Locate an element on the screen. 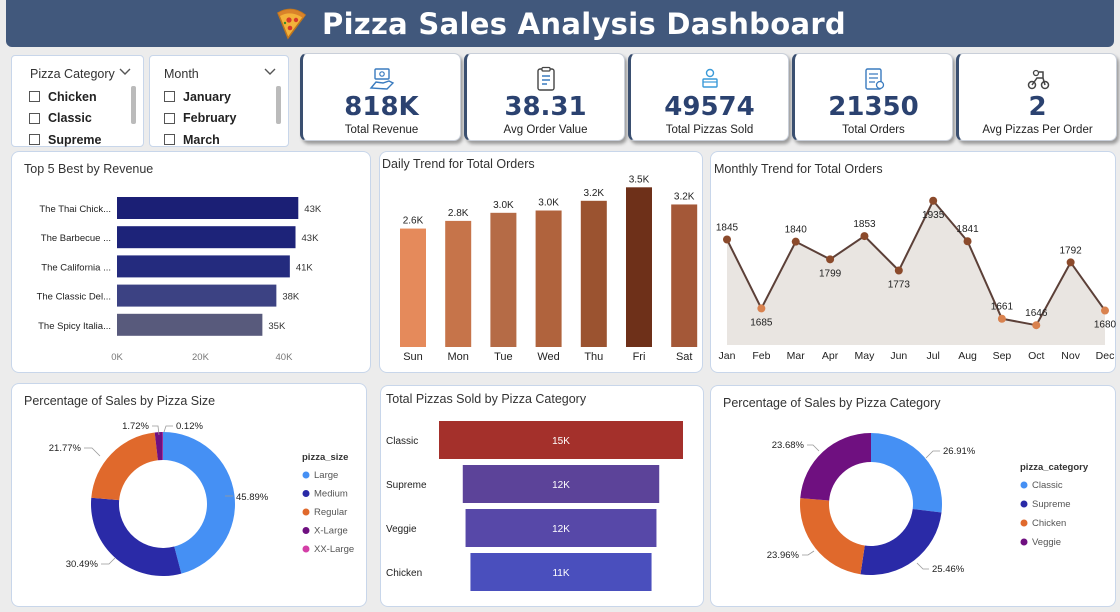 This screenshot has width=1120, height=612. slicer-month: Month January February March is located at coordinates (219, 101).